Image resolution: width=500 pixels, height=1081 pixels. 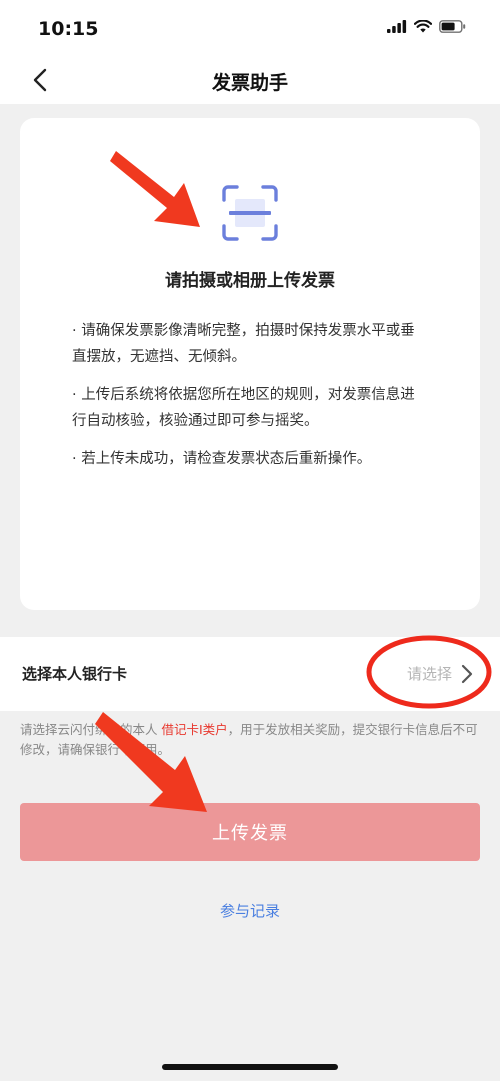 I want to click on participation-record-link: 参与记录, so click(x=250, y=910).